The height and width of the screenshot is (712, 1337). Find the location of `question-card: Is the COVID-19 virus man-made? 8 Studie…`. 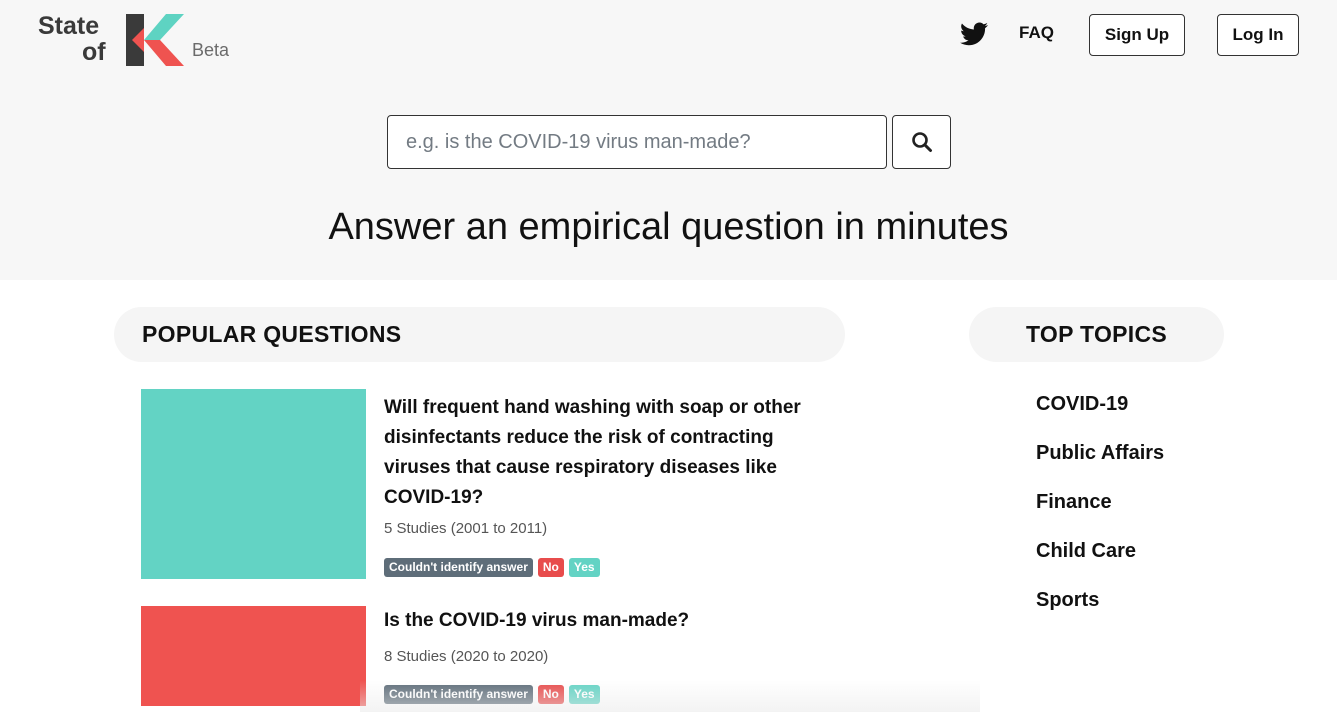

question-card: Is the COVID-19 virus man-made? 8 Studie… is located at coordinates (481, 659).